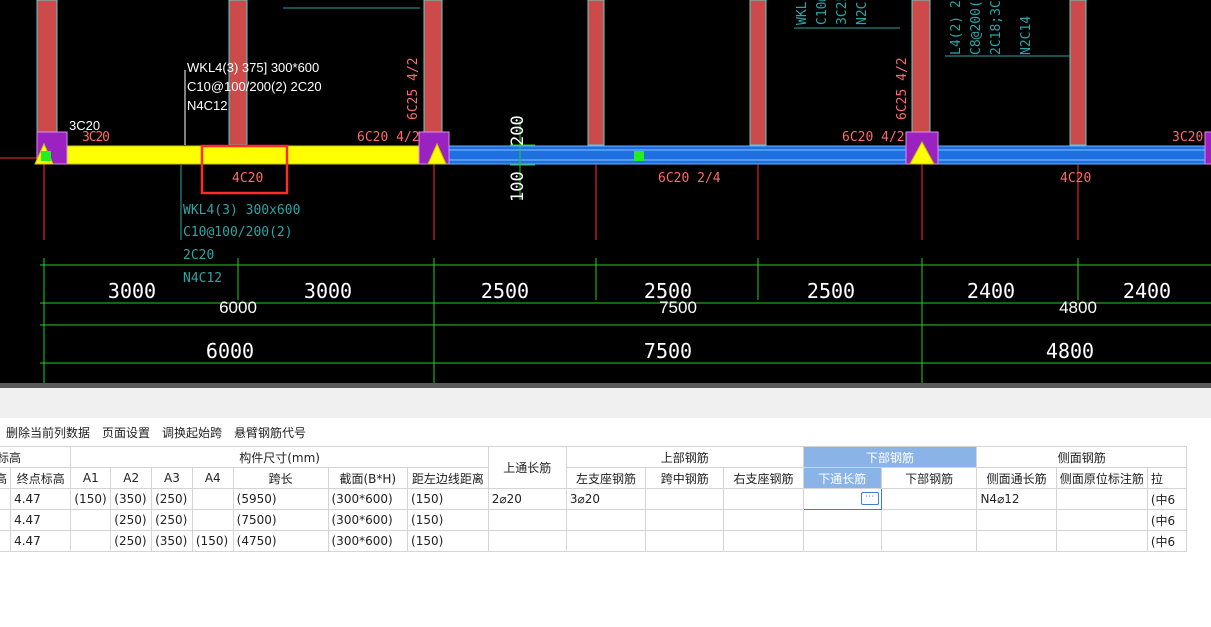 This screenshot has width=1211, height=627. I want to click on col-header: 下部钢筋, so click(929, 478).